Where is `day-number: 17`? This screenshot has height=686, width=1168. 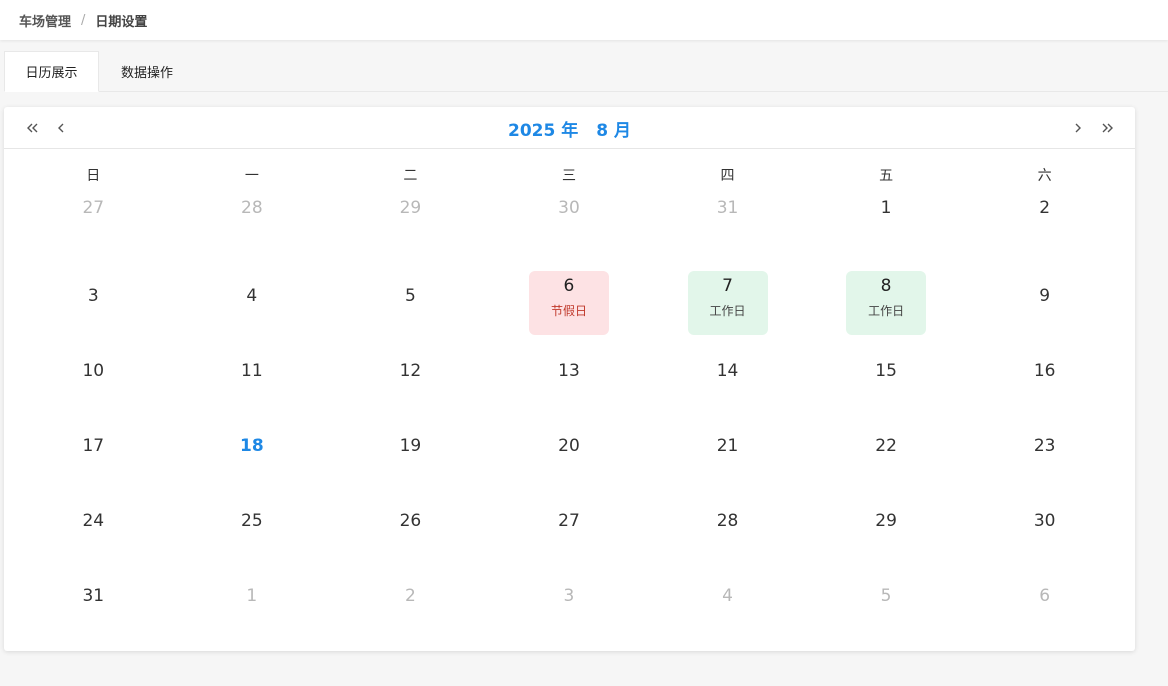 day-number: 17 is located at coordinates (93, 446).